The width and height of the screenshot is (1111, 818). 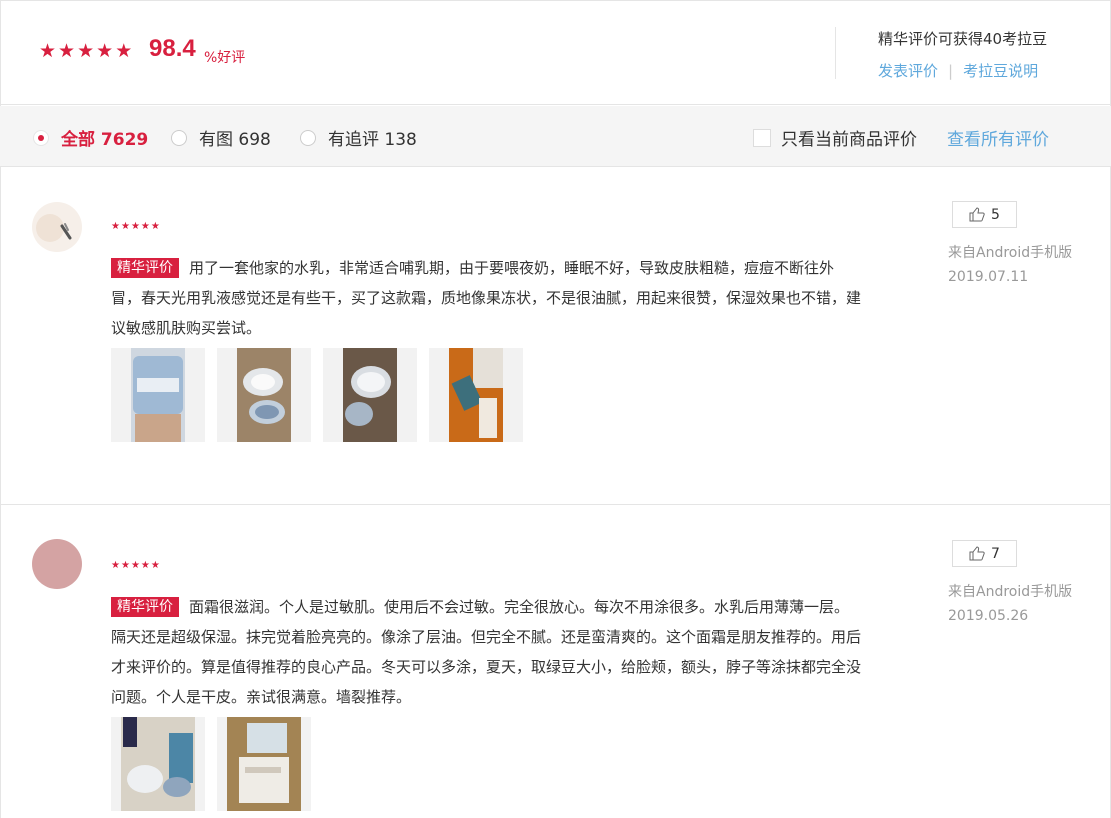 I want to click on filter-followup: 有追评 138, so click(x=358, y=137).